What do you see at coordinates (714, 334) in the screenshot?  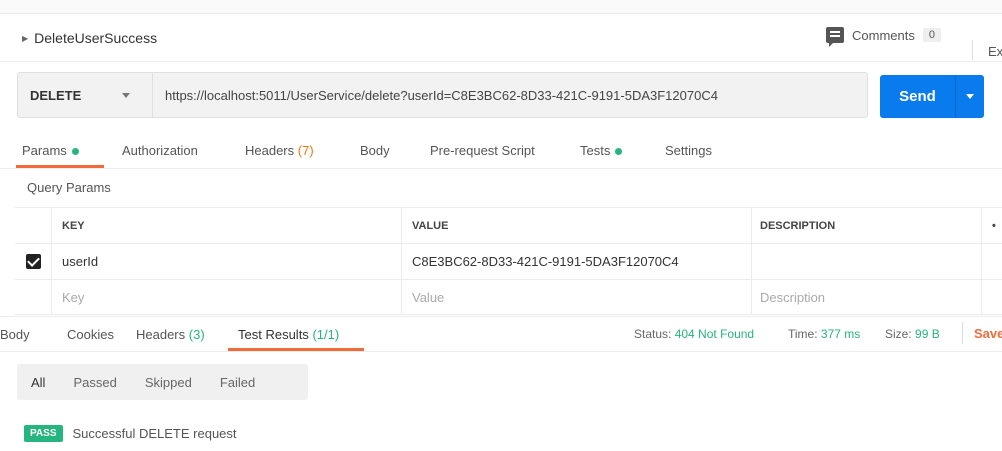 I see `status-value: 404 Not Found` at bounding box center [714, 334].